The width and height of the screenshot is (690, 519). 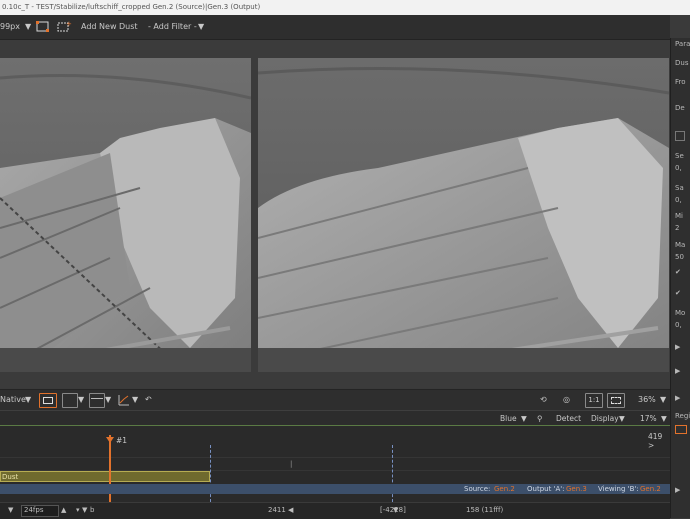 What do you see at coordinates (650, 489) in the screenshot?
I see `viewing-value: Gen.2` at bounding box center [650, 489].